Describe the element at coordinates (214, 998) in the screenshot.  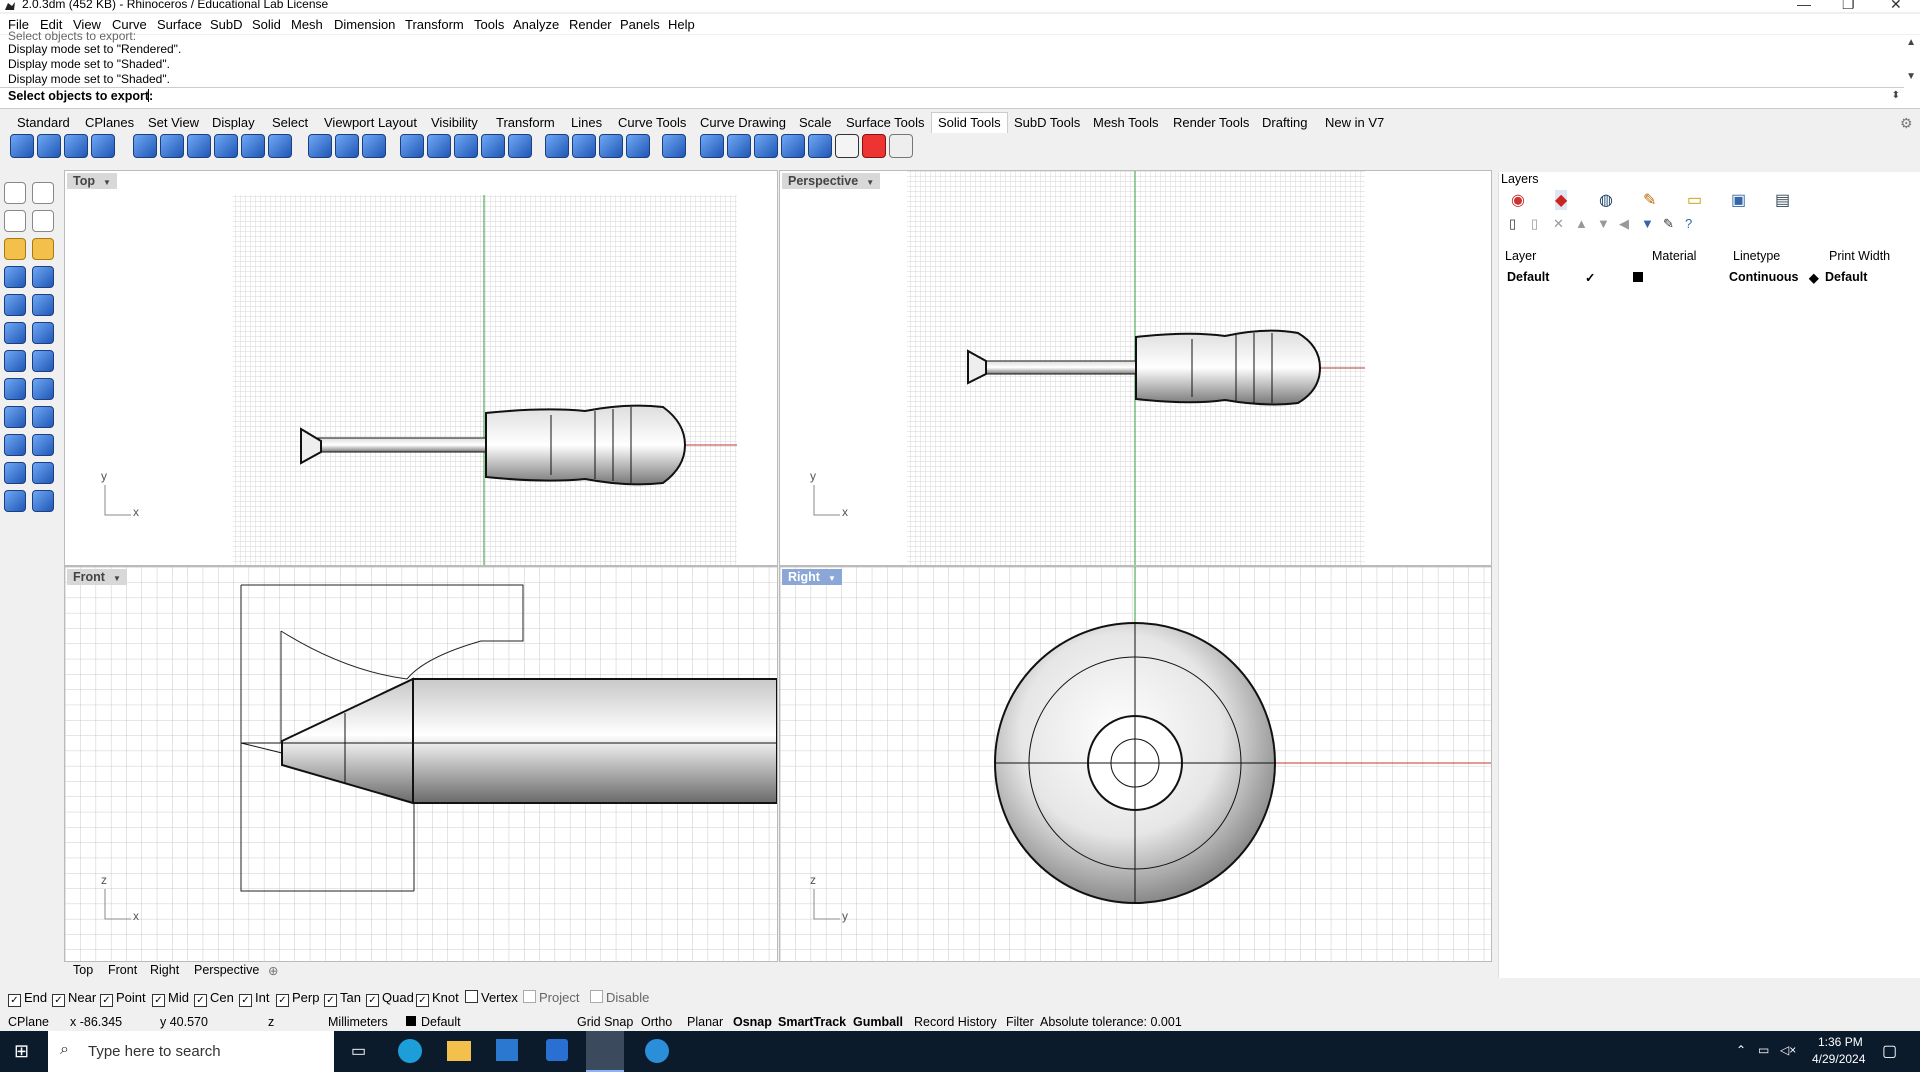
I see `osnap-cen: ✓ Cen` at that location.